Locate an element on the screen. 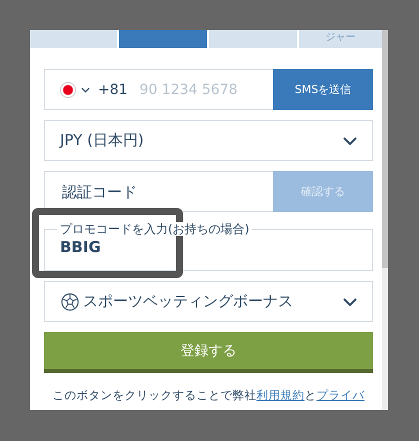 The image size is (419, 441). bonus-select: スポーツベッティングボーナス is located at coordinates (208, 301).